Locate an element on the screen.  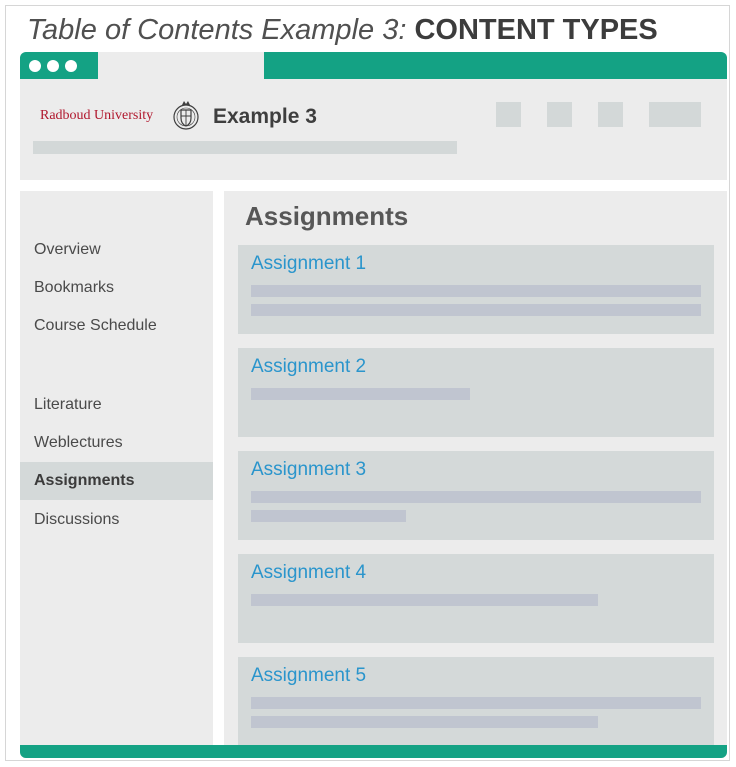
assignment-card: Assignment 5 is located at coordinates (476, 701).